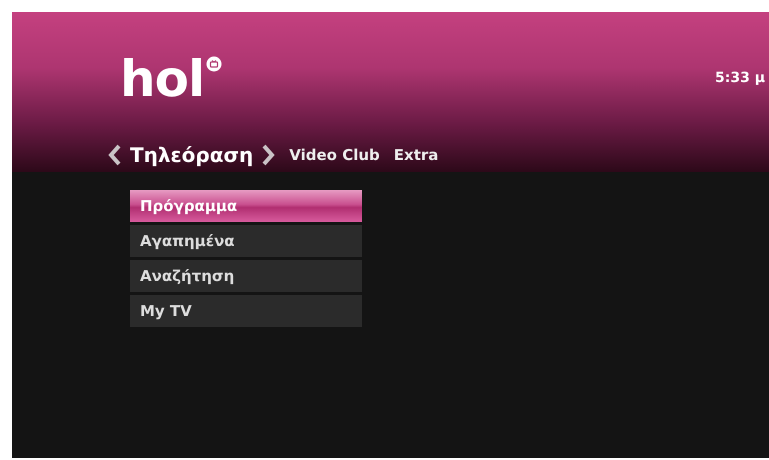 The height and width of the screenshot is (460, 769). Describe the element at coordinates (246, 241) in the screenshot. I see `menu-item: Αγαπημένα` at that location.